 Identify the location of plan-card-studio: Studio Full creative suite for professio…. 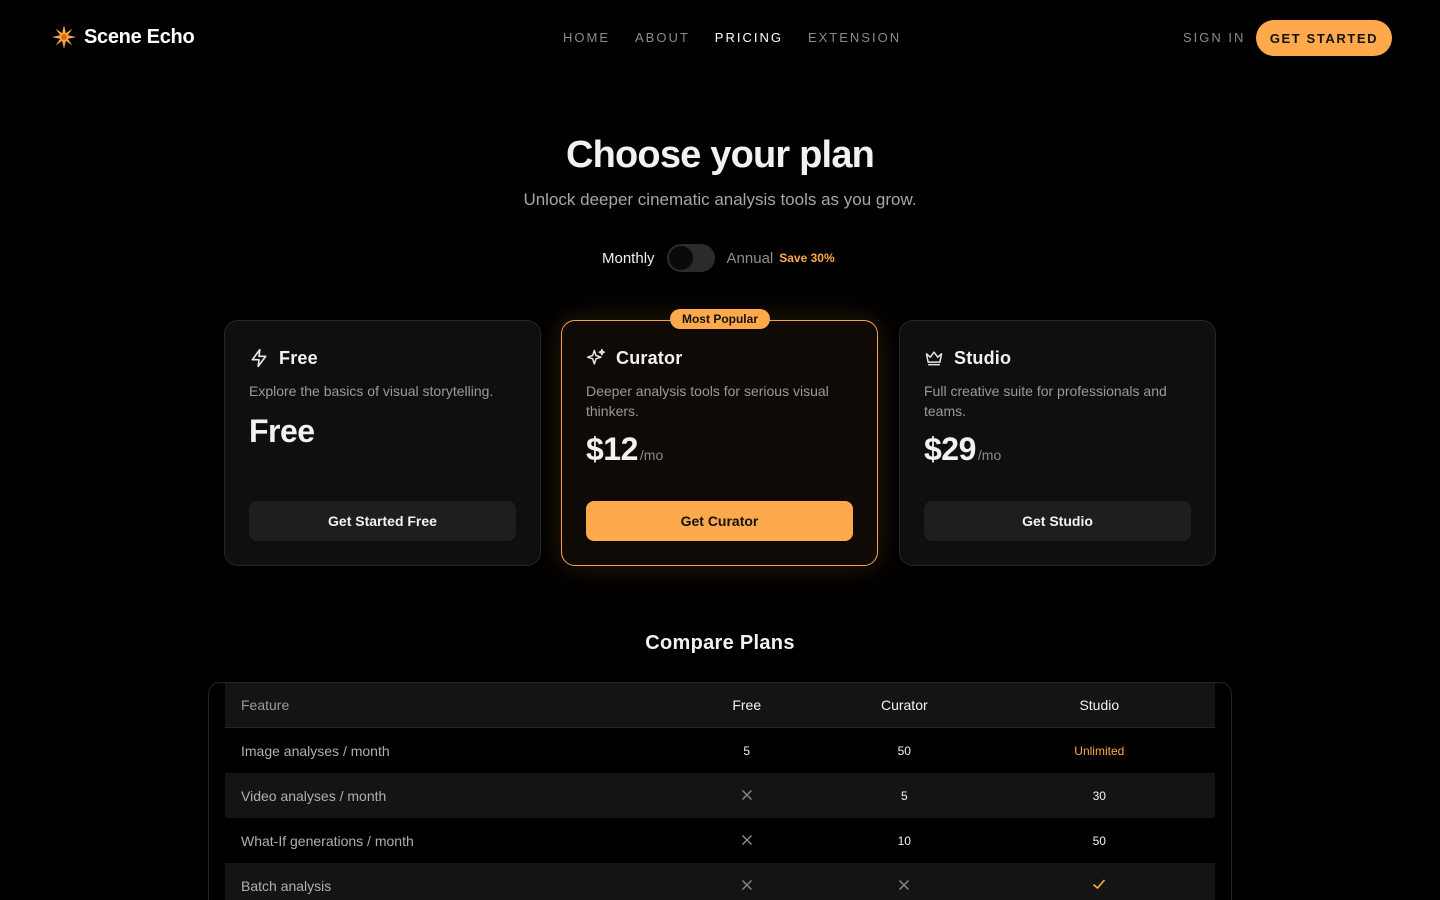
(1057, 443).